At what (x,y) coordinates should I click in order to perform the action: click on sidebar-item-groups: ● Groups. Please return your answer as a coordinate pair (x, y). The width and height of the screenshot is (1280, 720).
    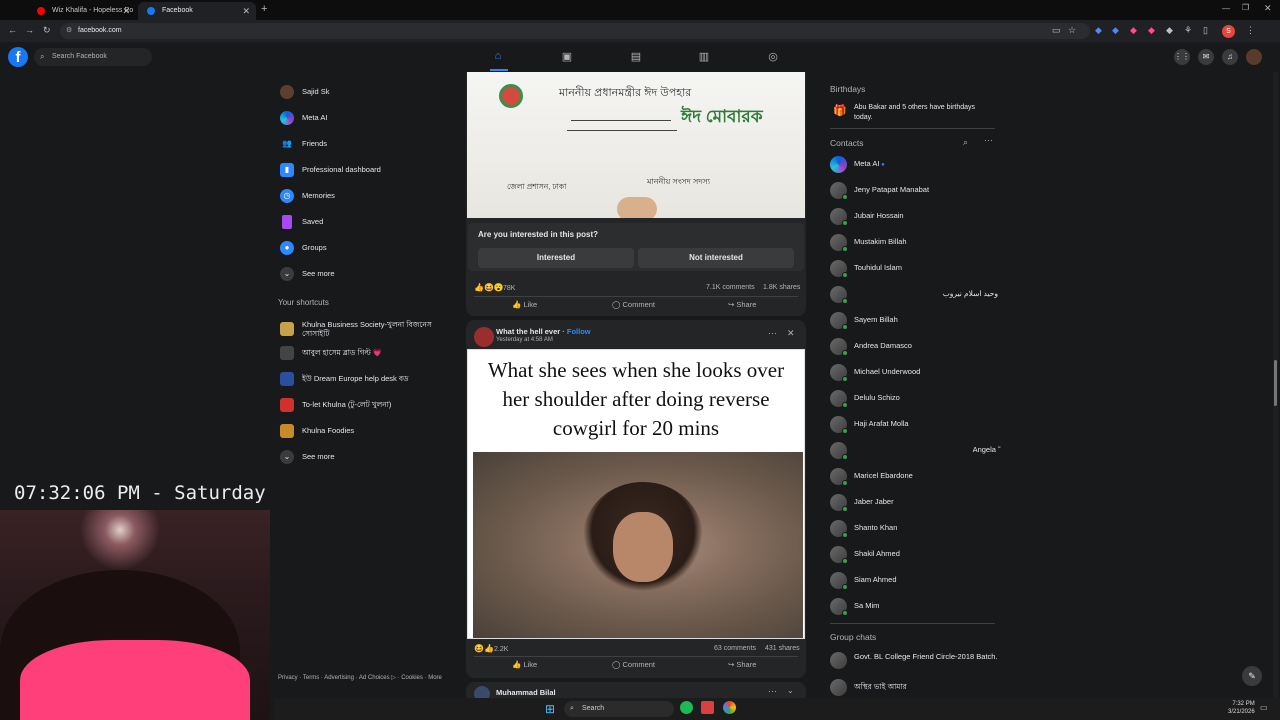
    Looking at the image, I should click on (302, 248).